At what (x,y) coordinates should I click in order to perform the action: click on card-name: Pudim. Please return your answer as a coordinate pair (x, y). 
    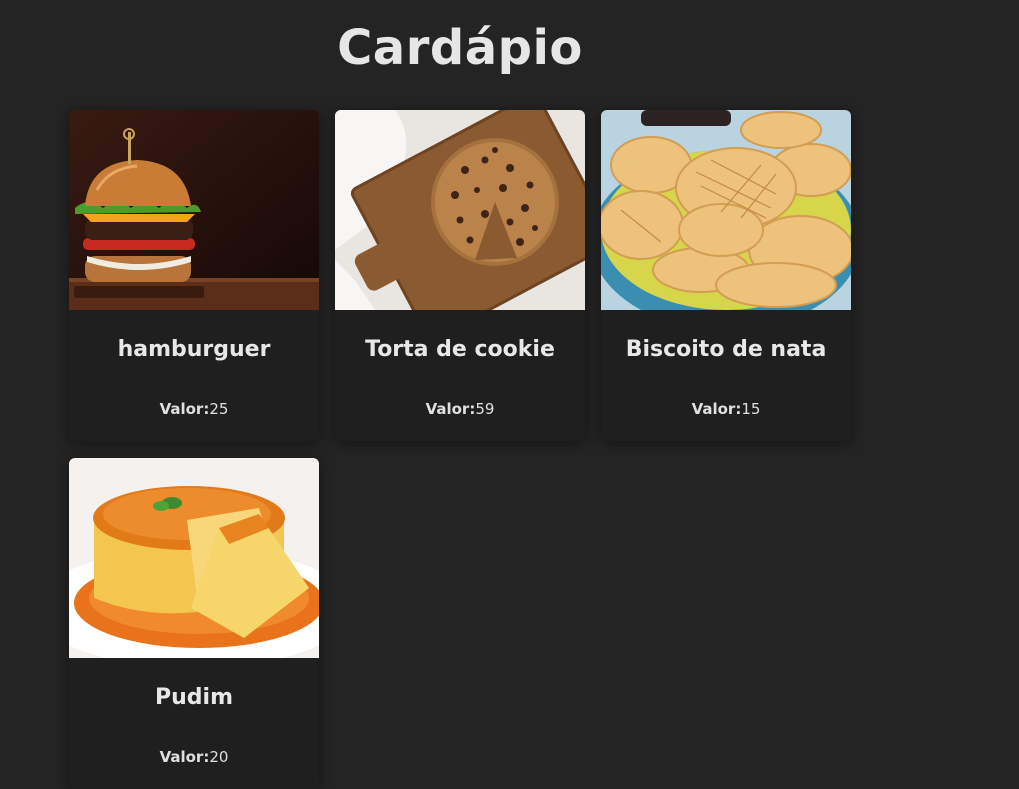
    Looking at the image, I should click on (194, 697).